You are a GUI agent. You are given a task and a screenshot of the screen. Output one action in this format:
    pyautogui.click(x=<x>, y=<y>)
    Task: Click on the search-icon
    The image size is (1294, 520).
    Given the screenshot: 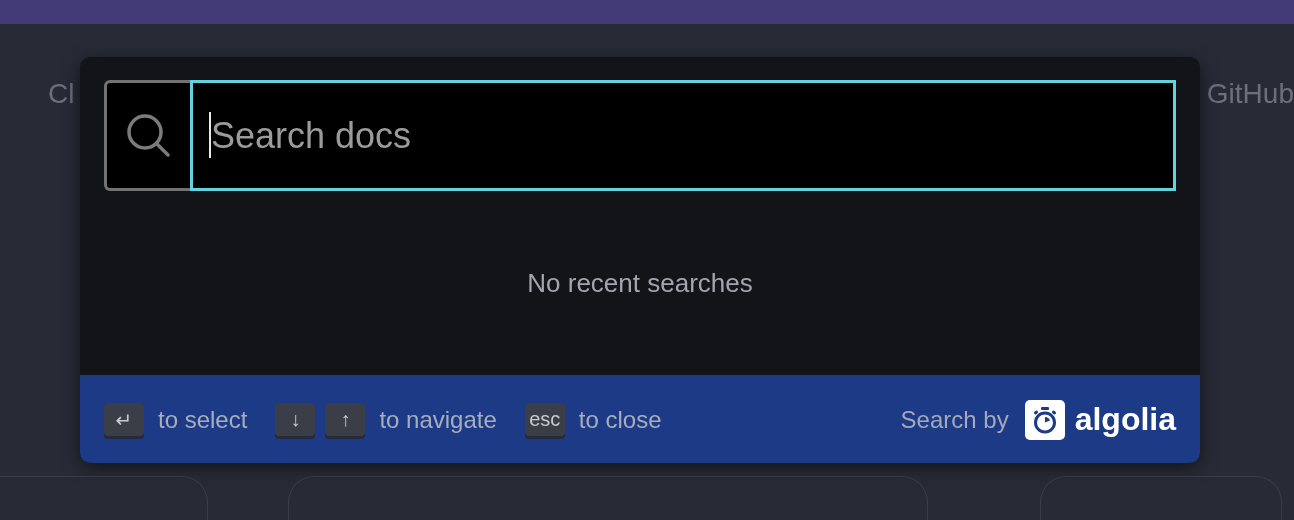 What is the action you would take?
    pyautogui.click(x=148, y=135)
    